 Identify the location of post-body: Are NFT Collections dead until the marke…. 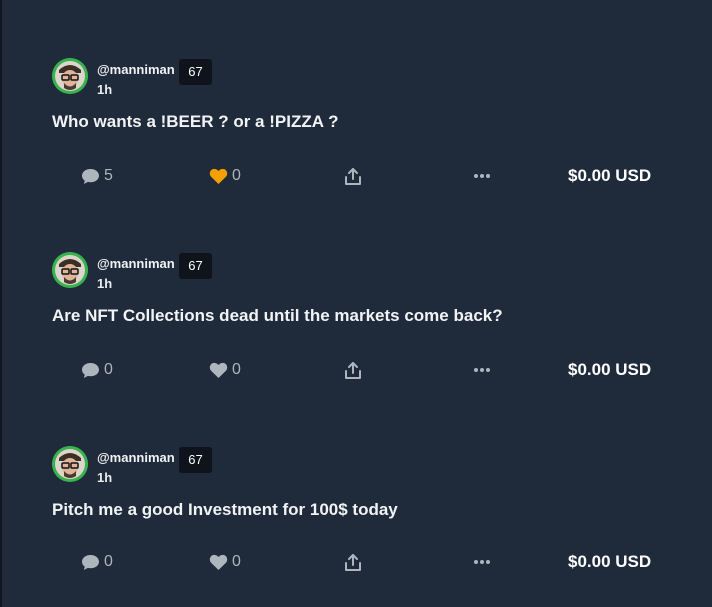
(277, 316).